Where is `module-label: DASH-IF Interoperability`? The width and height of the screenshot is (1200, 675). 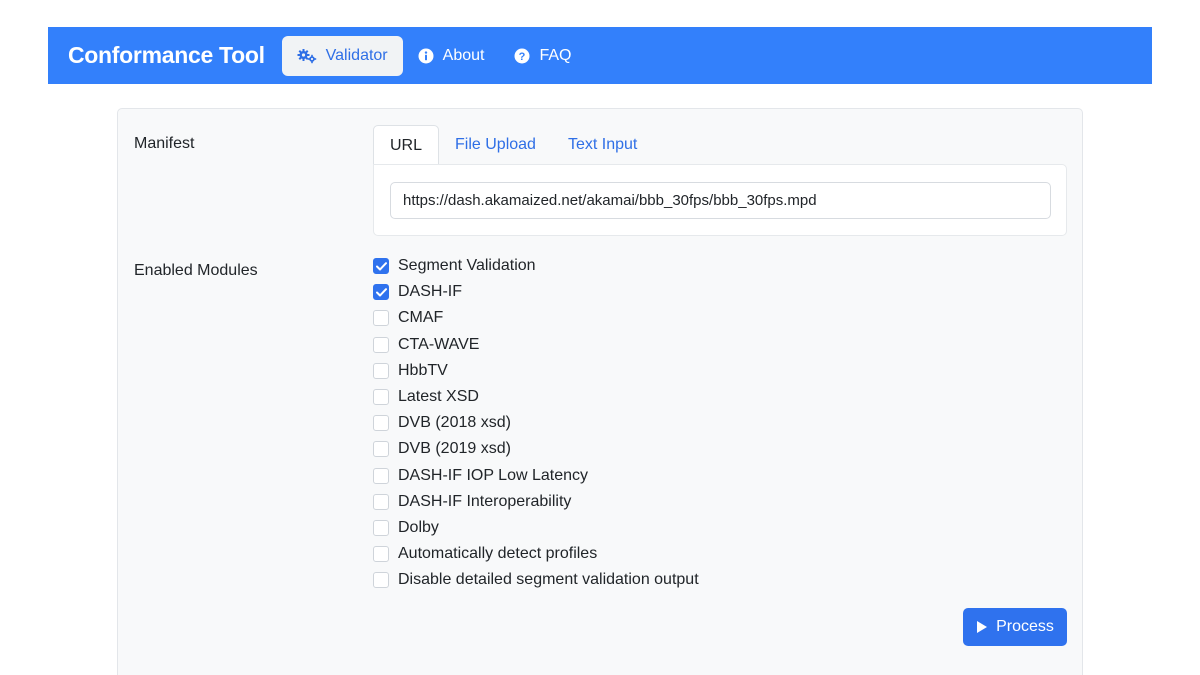 module-label: DASH-IF Interoperability is located at coordinates (485, 501).